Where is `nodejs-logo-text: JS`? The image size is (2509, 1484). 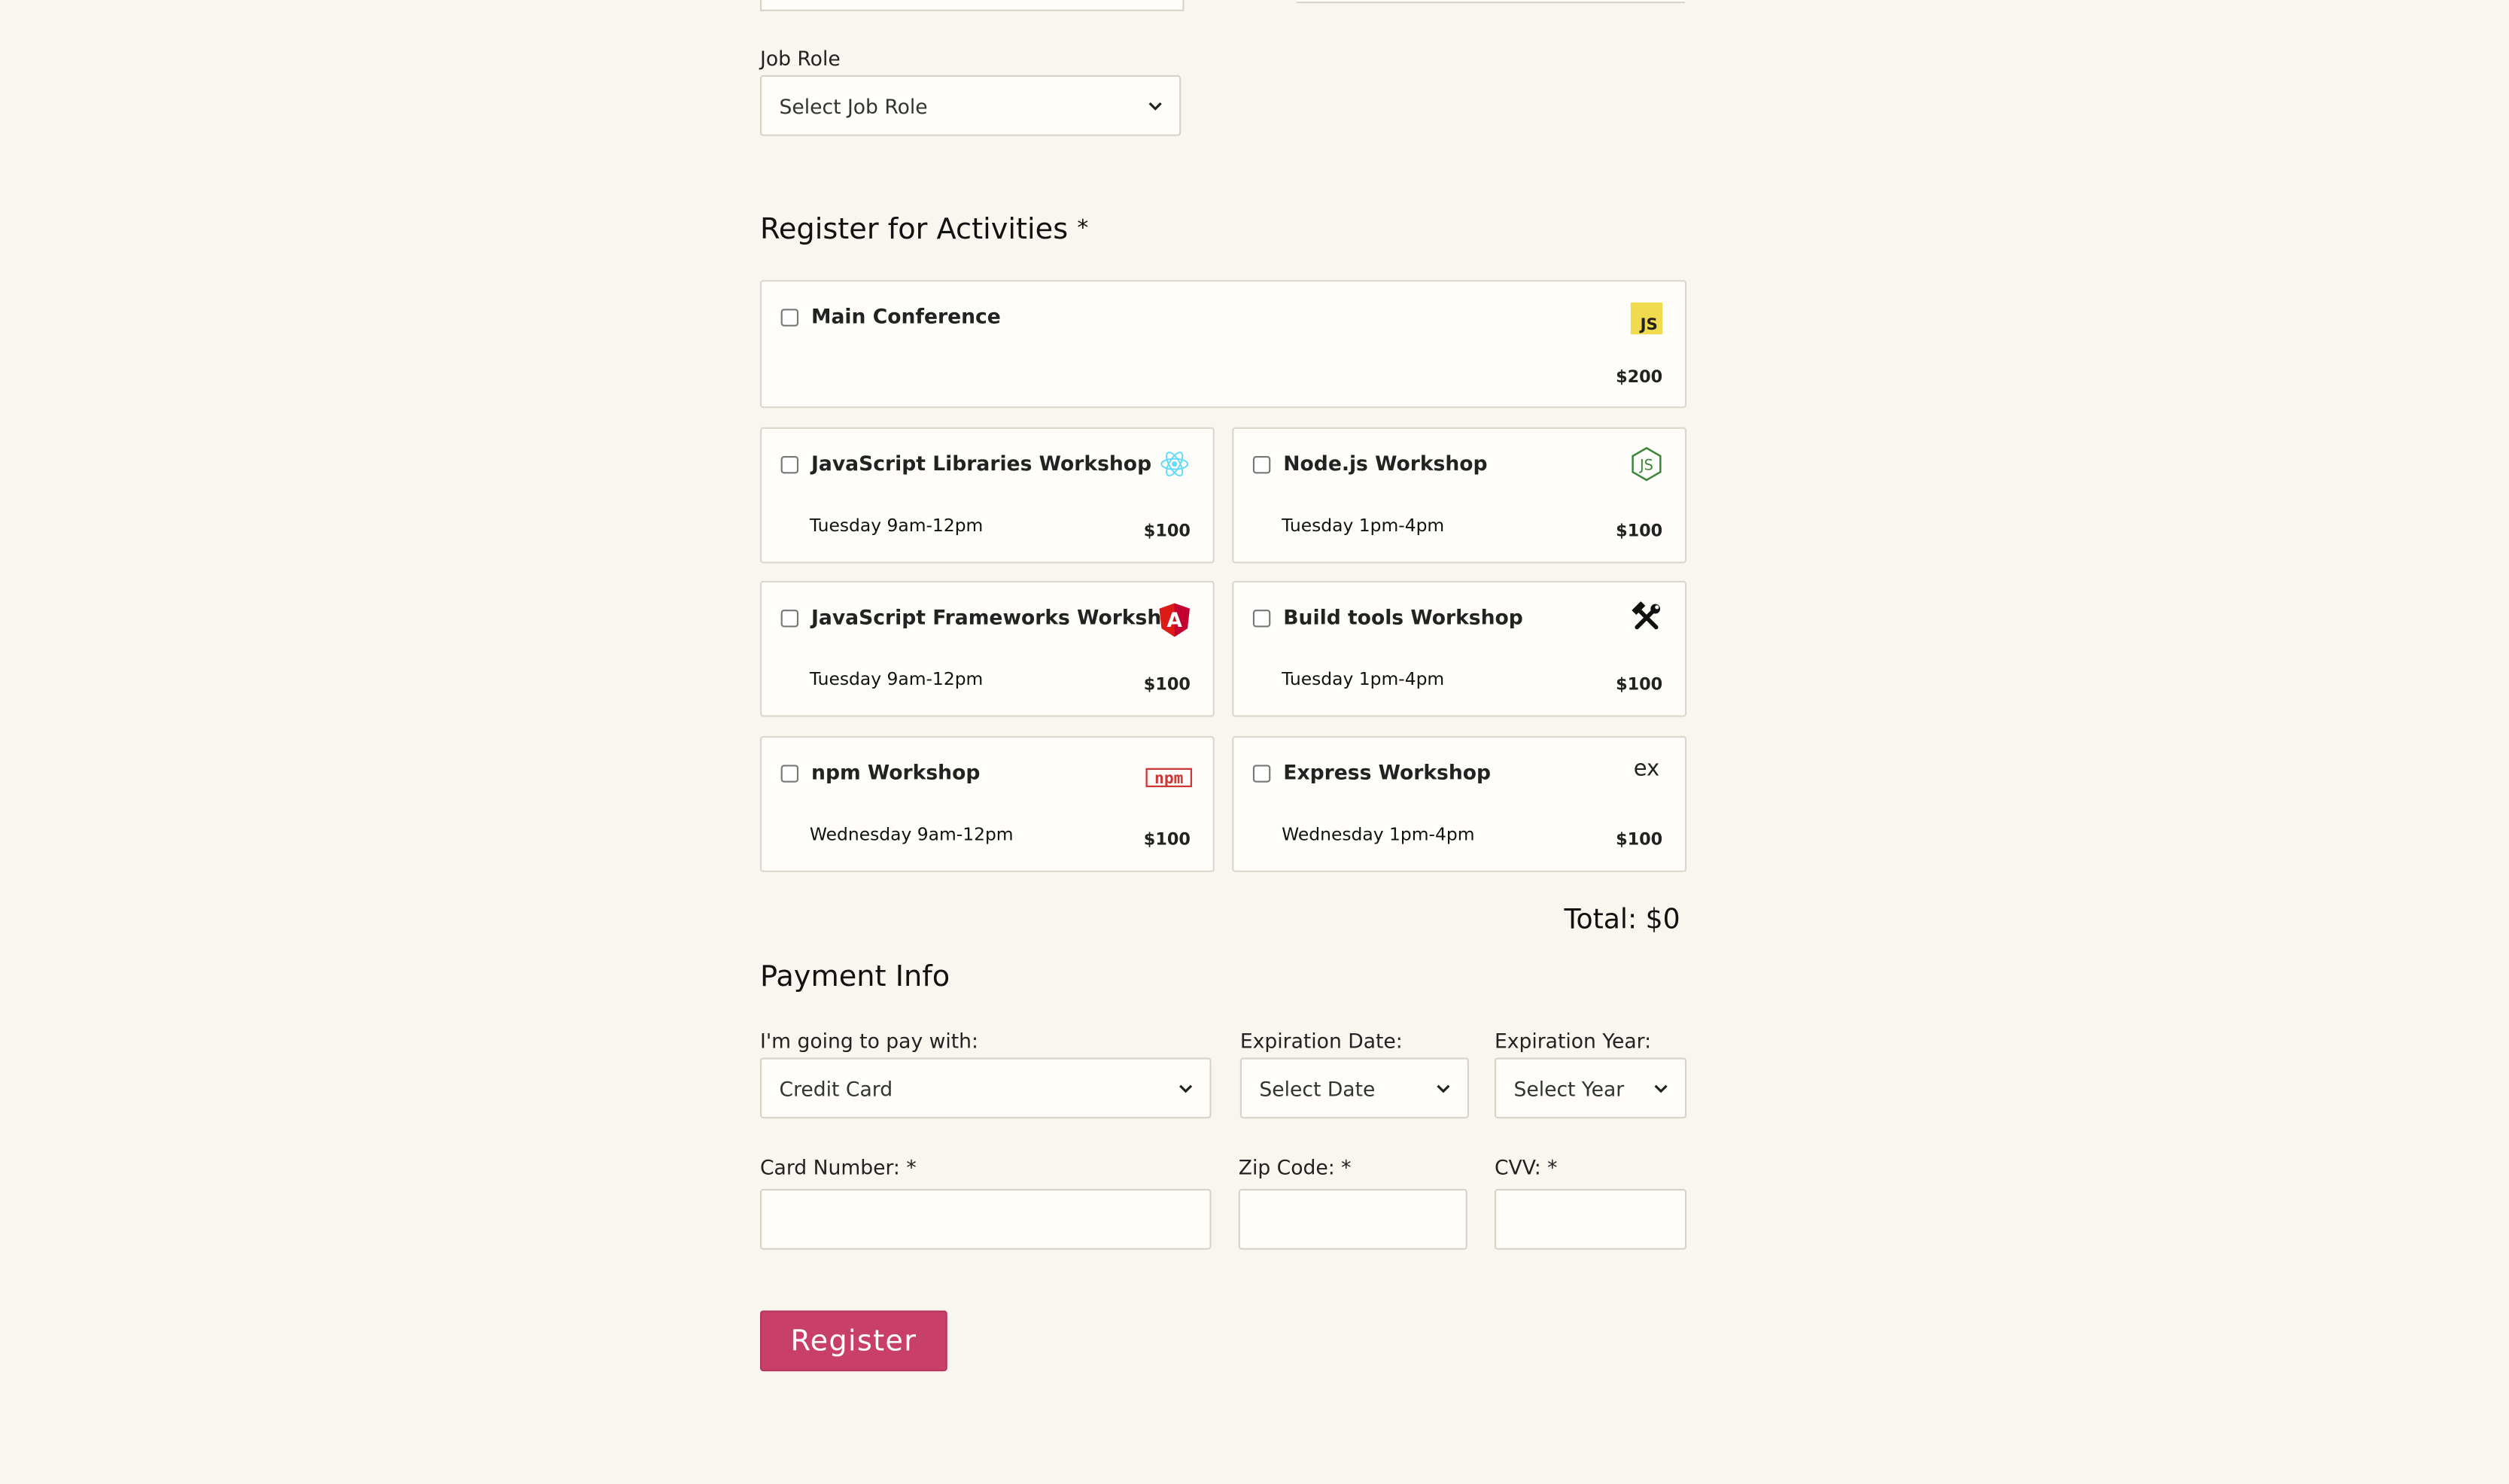
nodejs-logo-text: JS is located at coordinates (1646, 464).